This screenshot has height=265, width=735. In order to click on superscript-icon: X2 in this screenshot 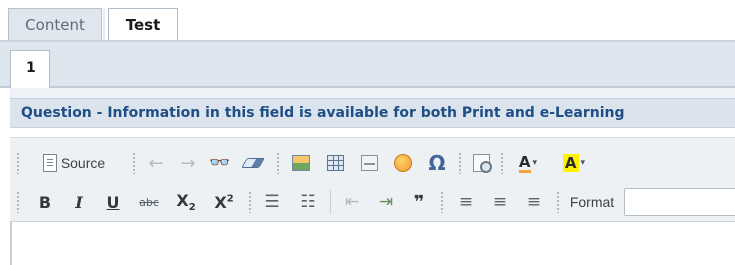, I will do `click(224, 202)`.